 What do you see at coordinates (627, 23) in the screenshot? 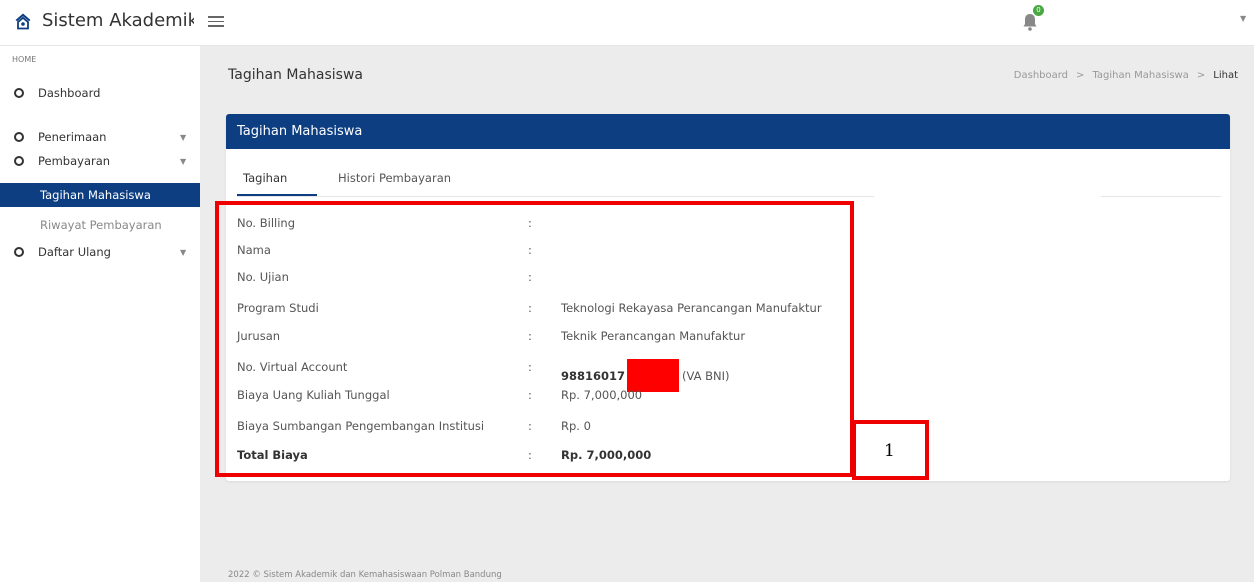
I see `top-bar: Sistem Akademik 0 ▼` at bounding box center [627, 23].